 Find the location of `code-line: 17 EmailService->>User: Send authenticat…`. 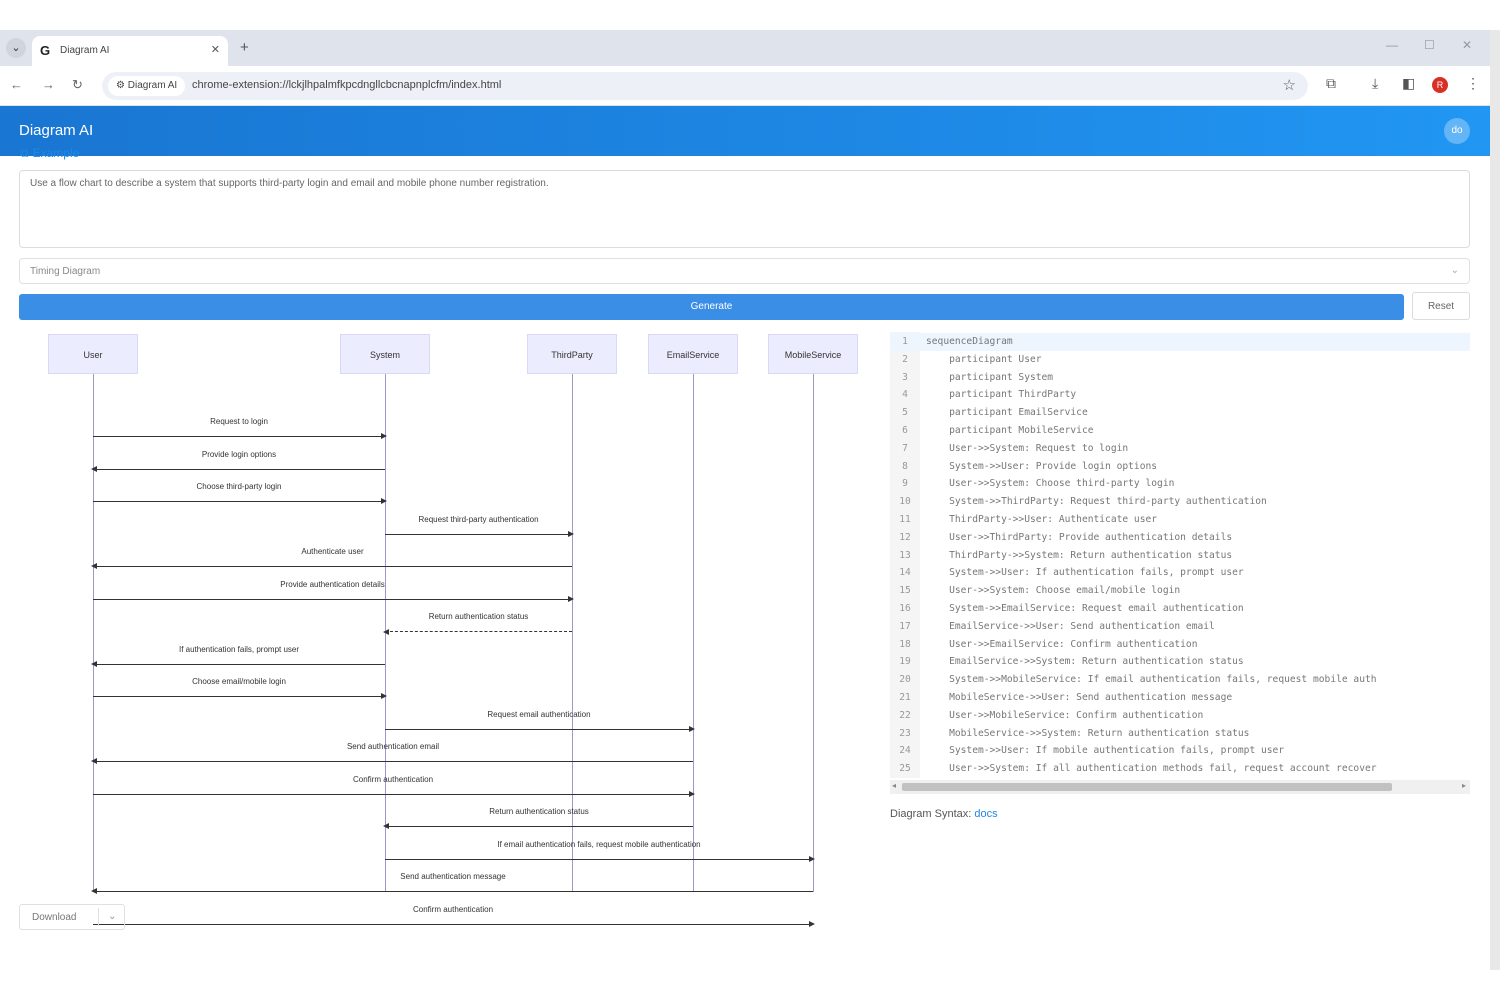

code-line: 17 EmailService->>User: Send authenticat… is located at coordinates (1180, 627).